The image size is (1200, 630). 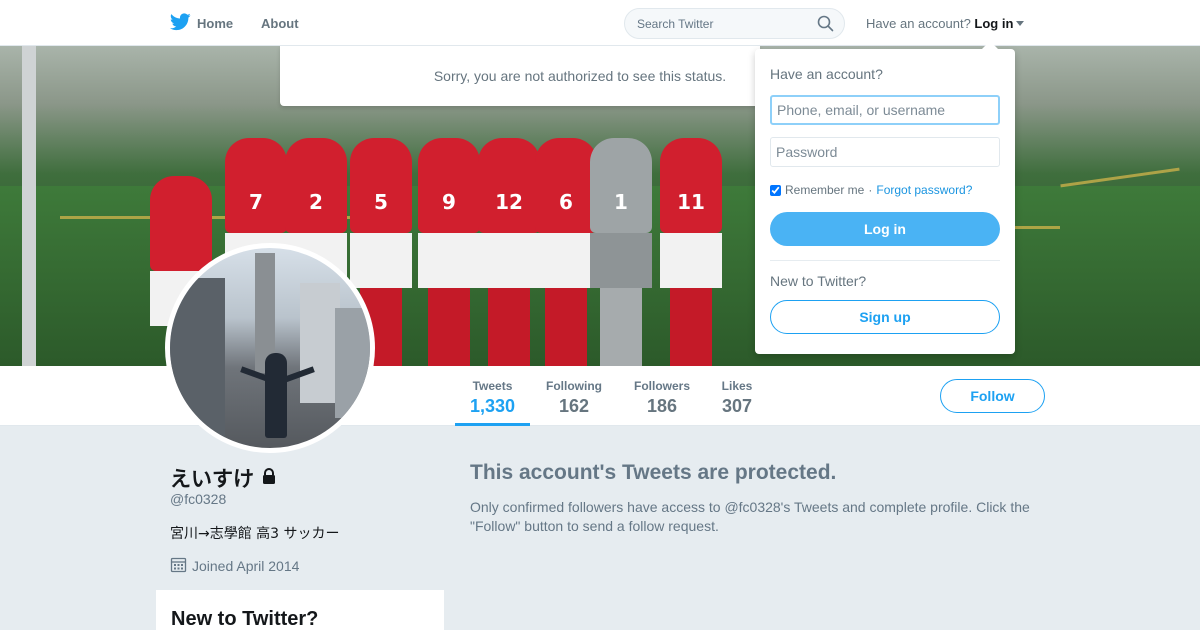 I want to click on jersey-number: 9, so click(x=449, y=202).